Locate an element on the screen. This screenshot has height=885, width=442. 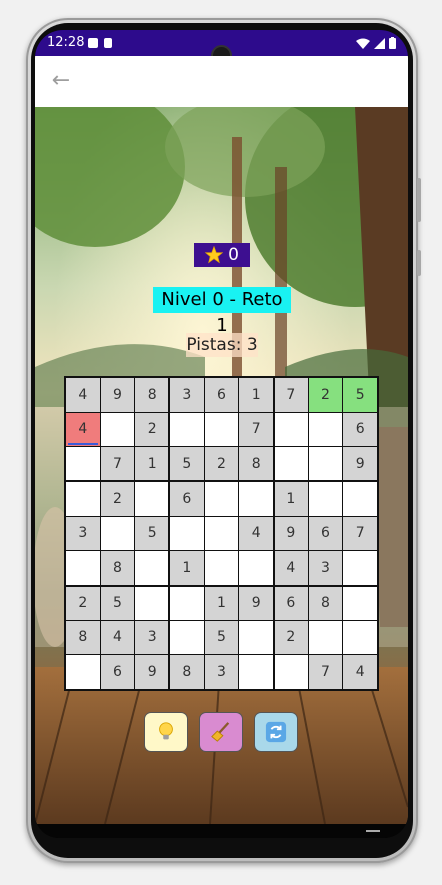
restart-button is located at coordinates (276, 732).